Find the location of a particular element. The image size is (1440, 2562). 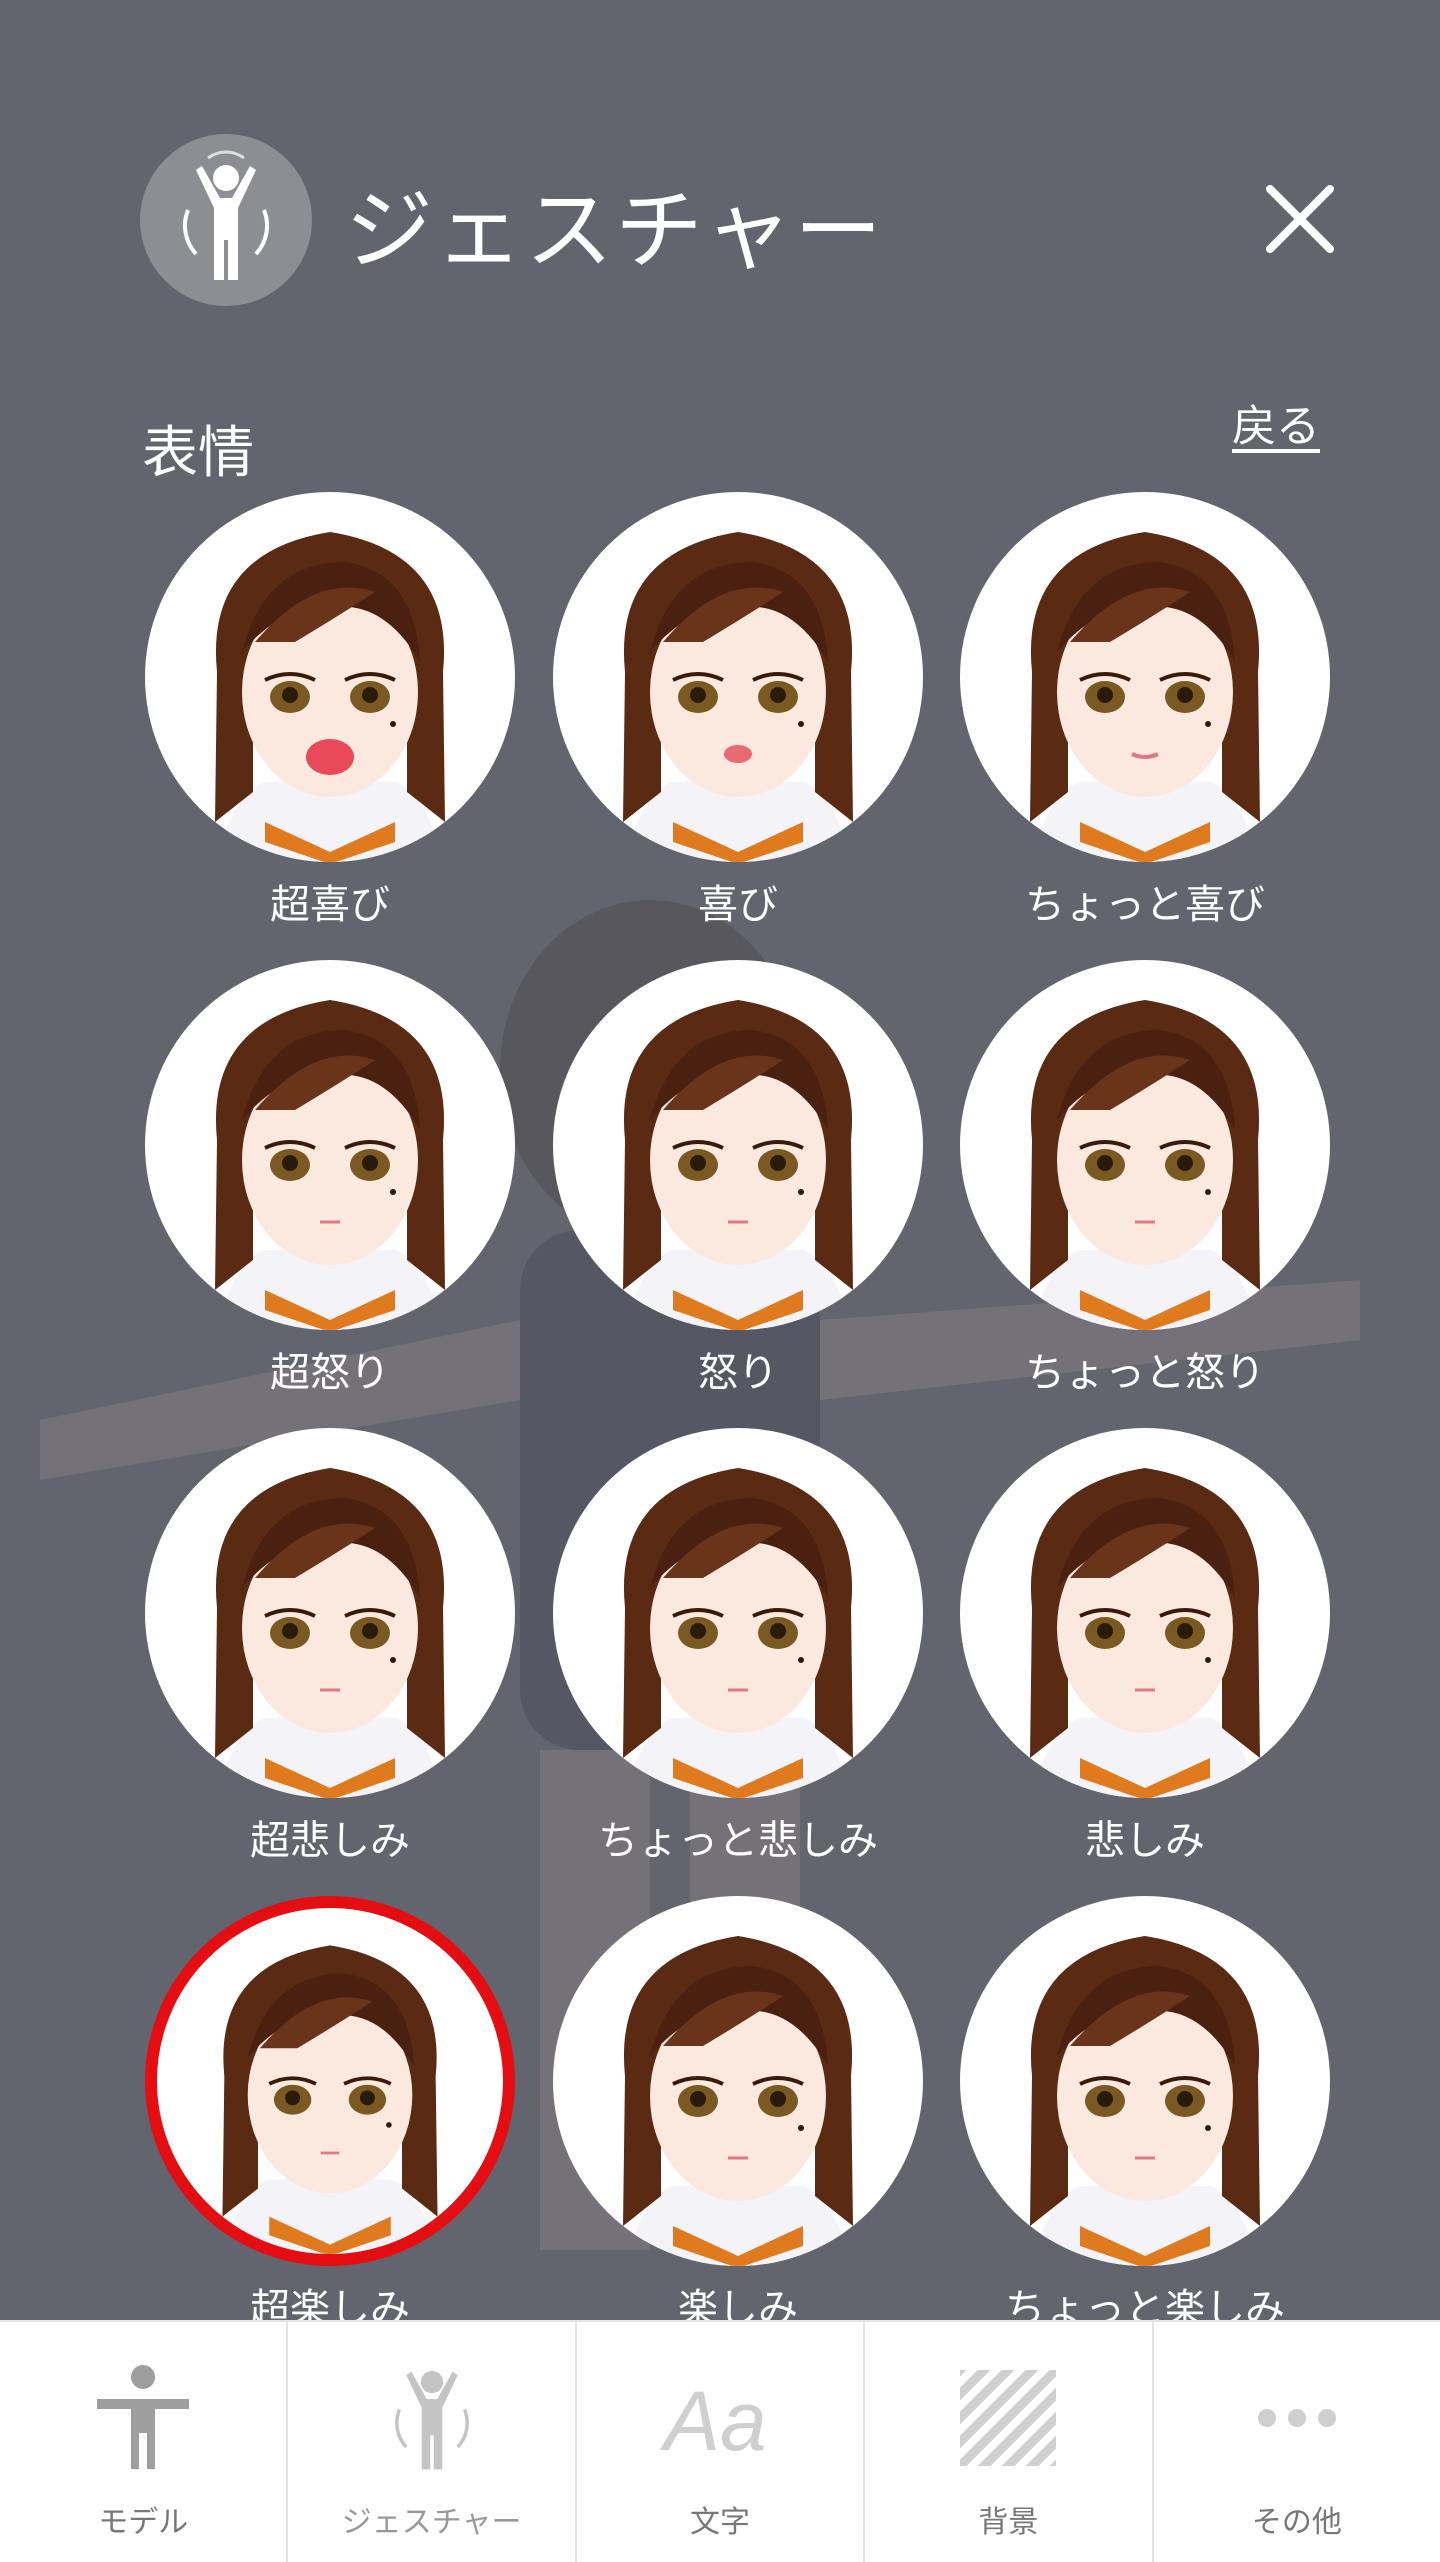

close-icon is located at coordinates (1300, 219).